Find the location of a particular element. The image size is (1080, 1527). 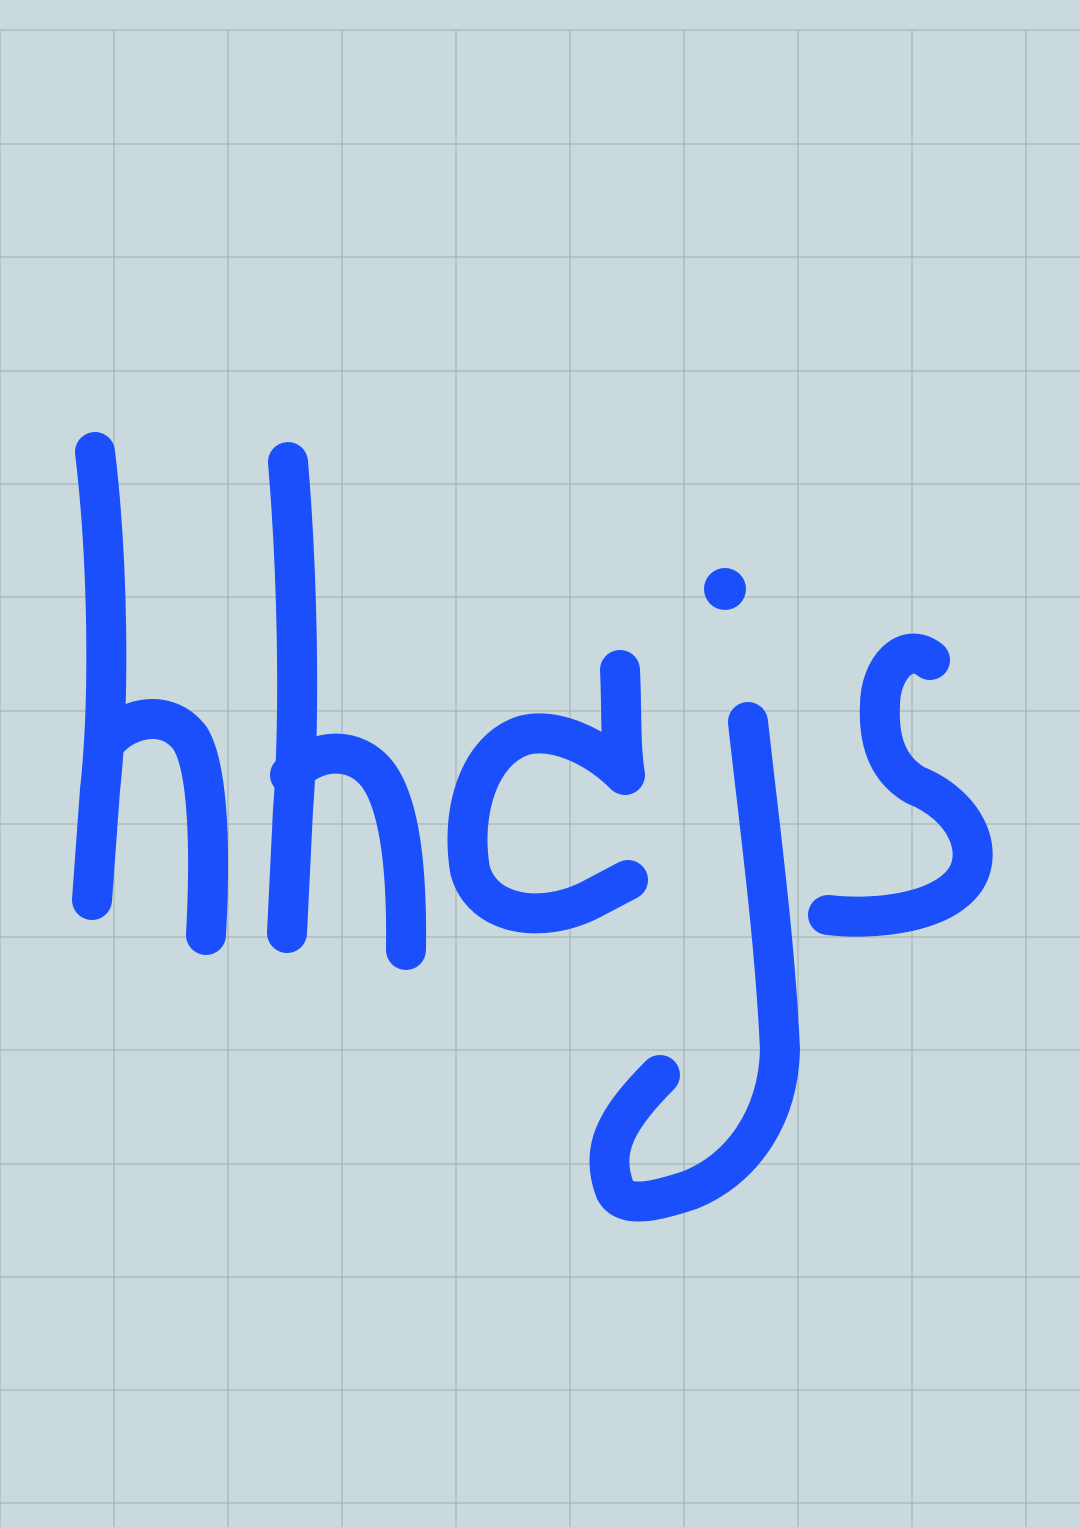

letter-s is located at coordinates (900, 785).